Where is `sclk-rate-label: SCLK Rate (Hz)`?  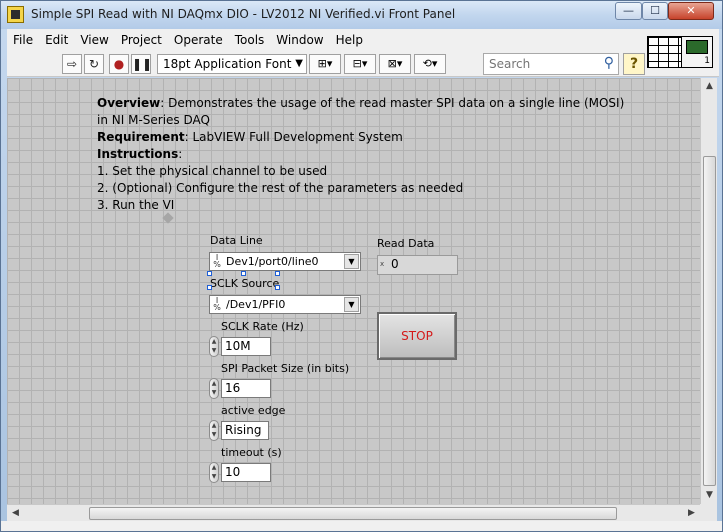 sclk-rate-label: SCLK Rate (Hz) is located at coordinates (262, 326).